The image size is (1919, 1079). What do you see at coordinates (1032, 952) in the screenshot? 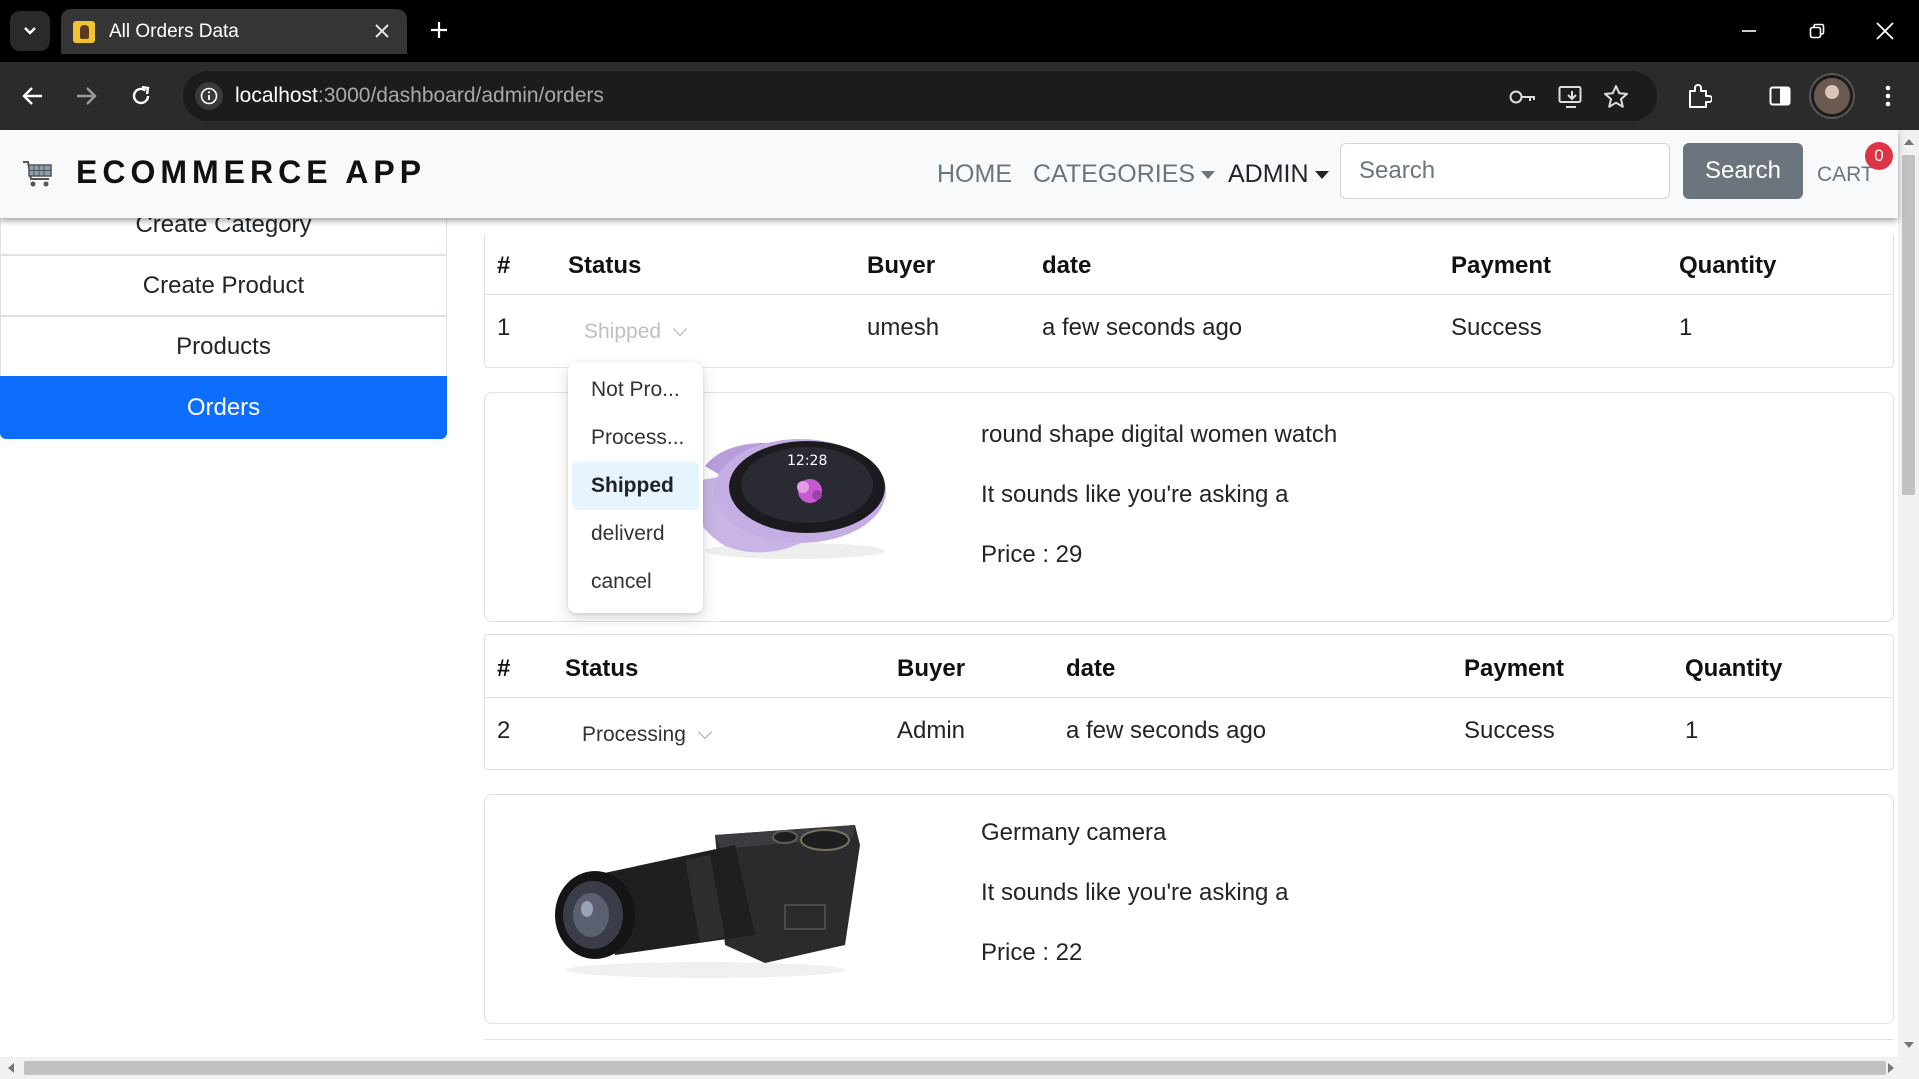
I see `product-price: Price : 22` at bounding box center [1032, 952].